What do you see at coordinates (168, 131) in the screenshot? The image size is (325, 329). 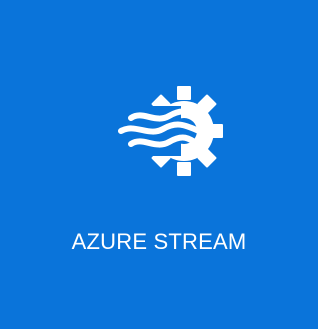 I see `stream-gear-icon` at bounding box center [168, 131].